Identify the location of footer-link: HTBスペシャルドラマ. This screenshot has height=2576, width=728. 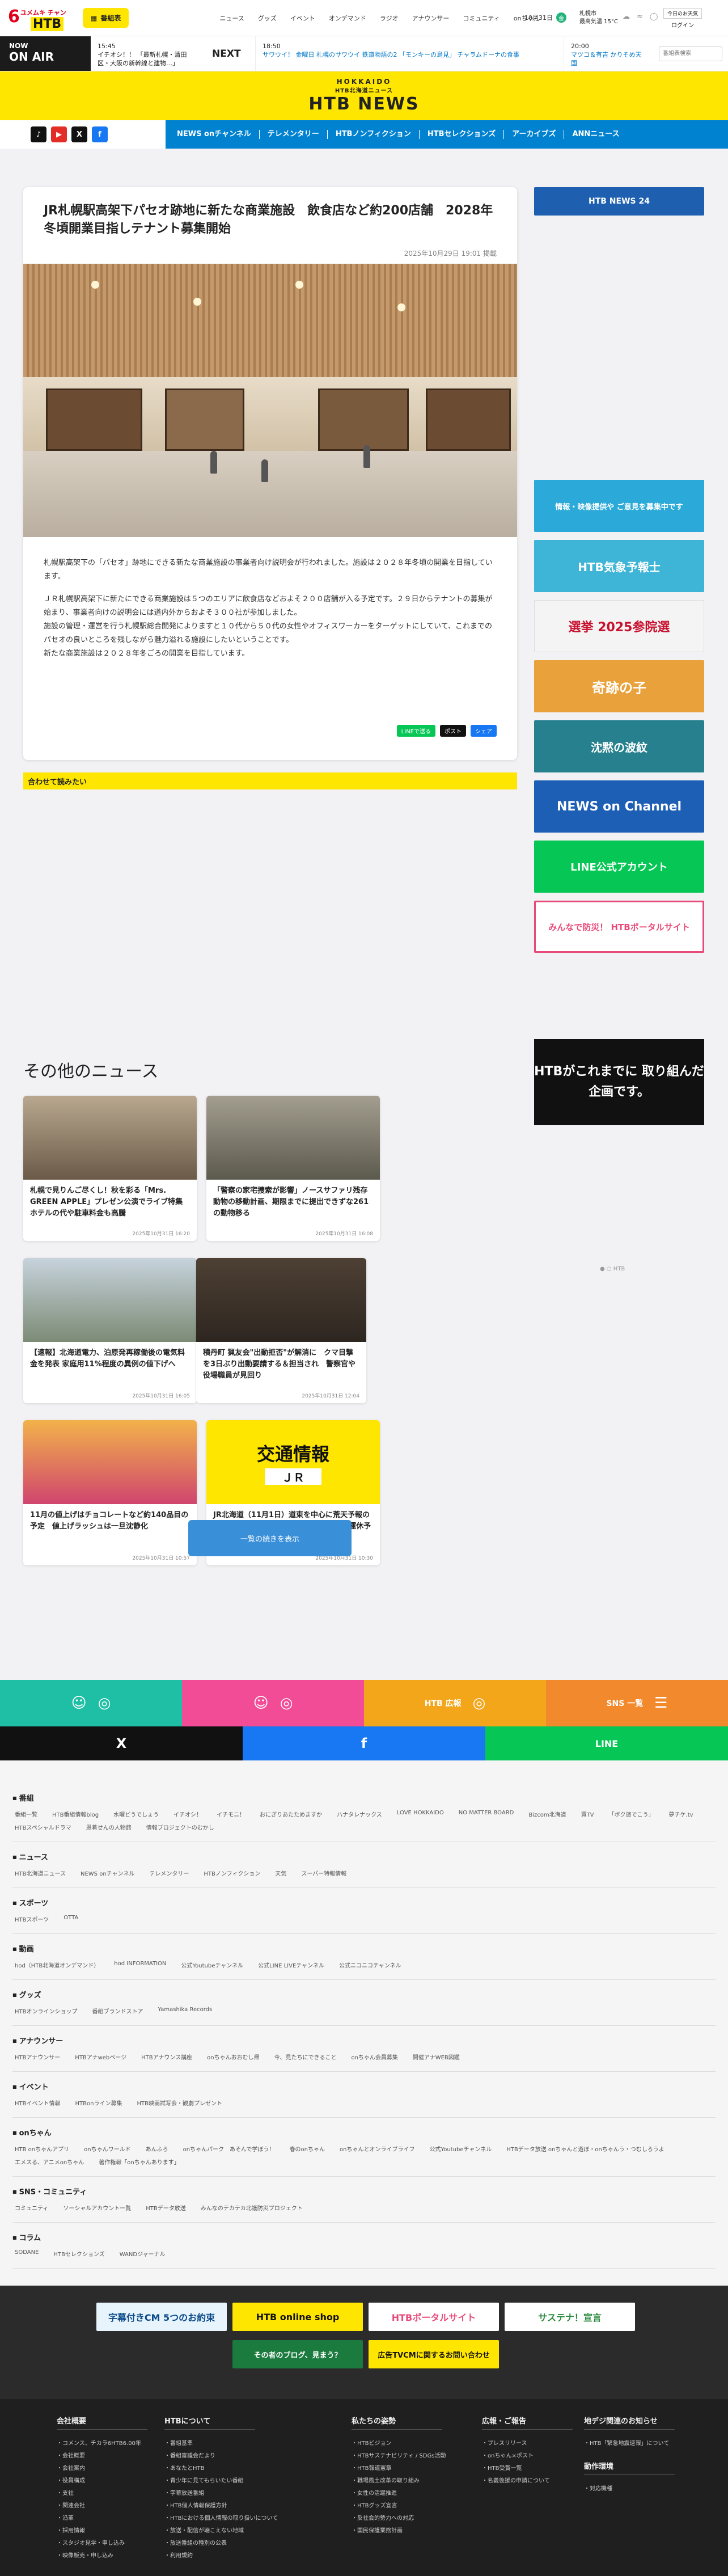
(43, 1827).